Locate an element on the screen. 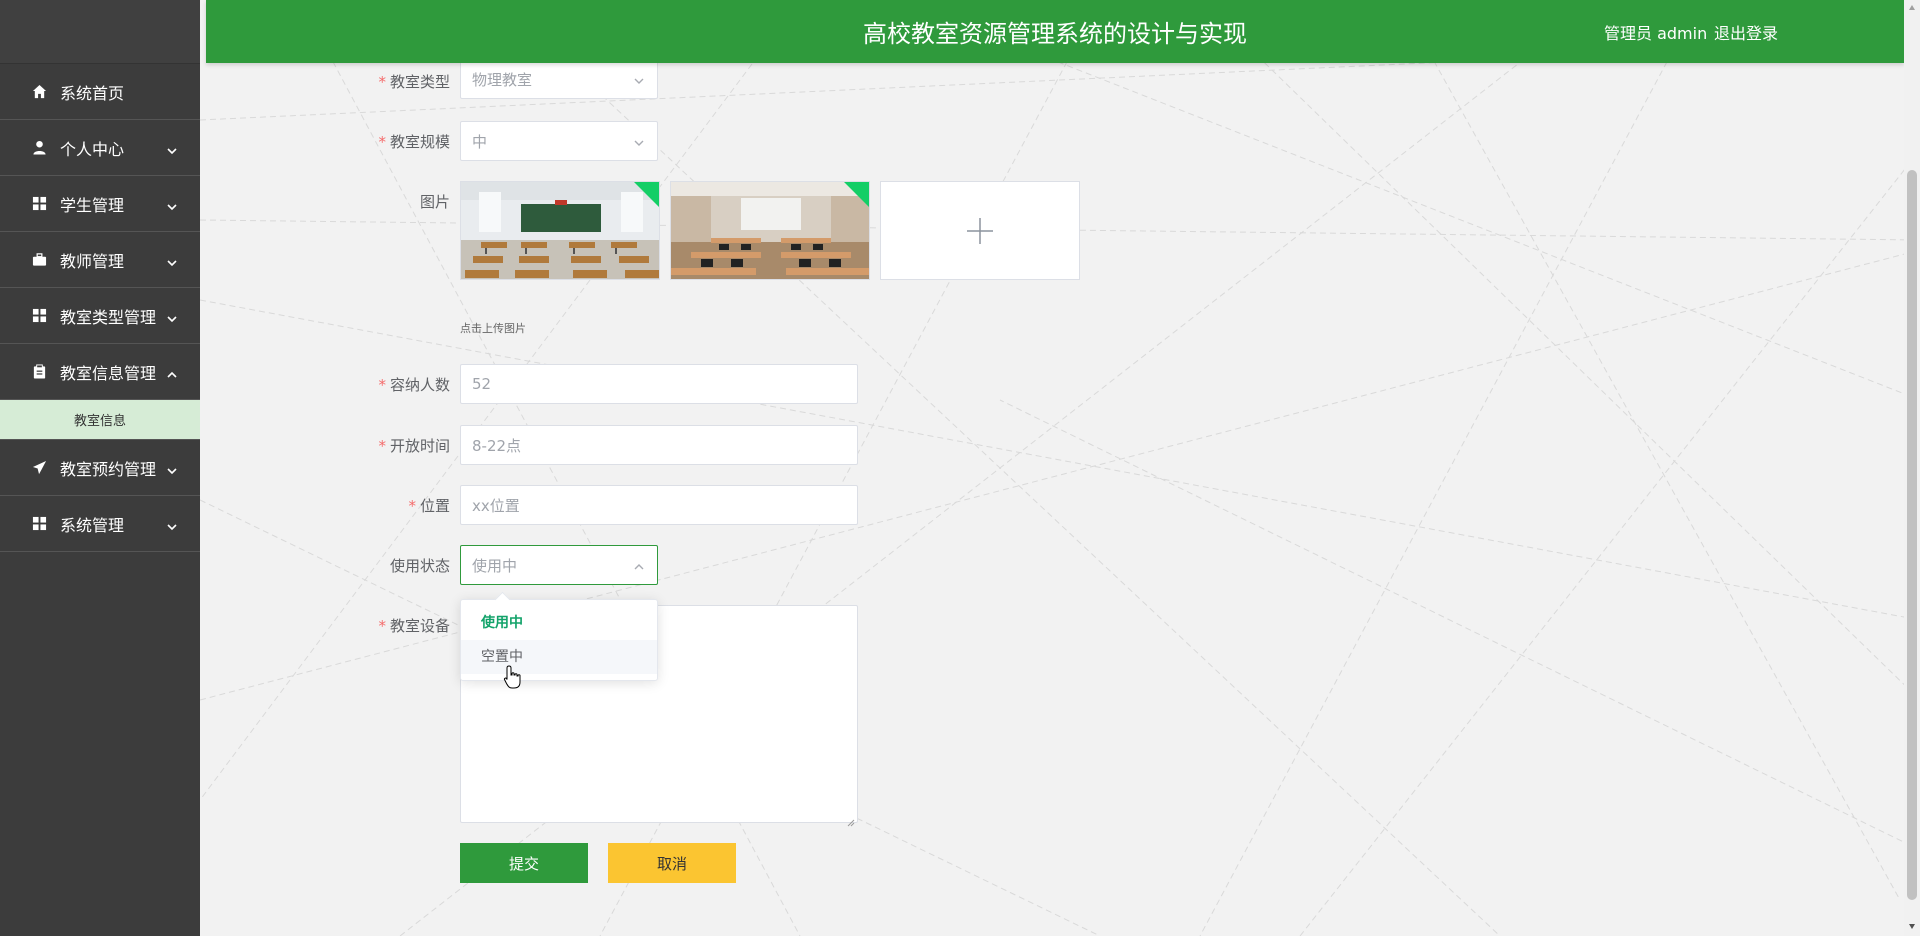 This screenshot has width=1920, height=936. sidebar-item-room-type-management: 教室类型管理 is located at coordinates (100, 316).